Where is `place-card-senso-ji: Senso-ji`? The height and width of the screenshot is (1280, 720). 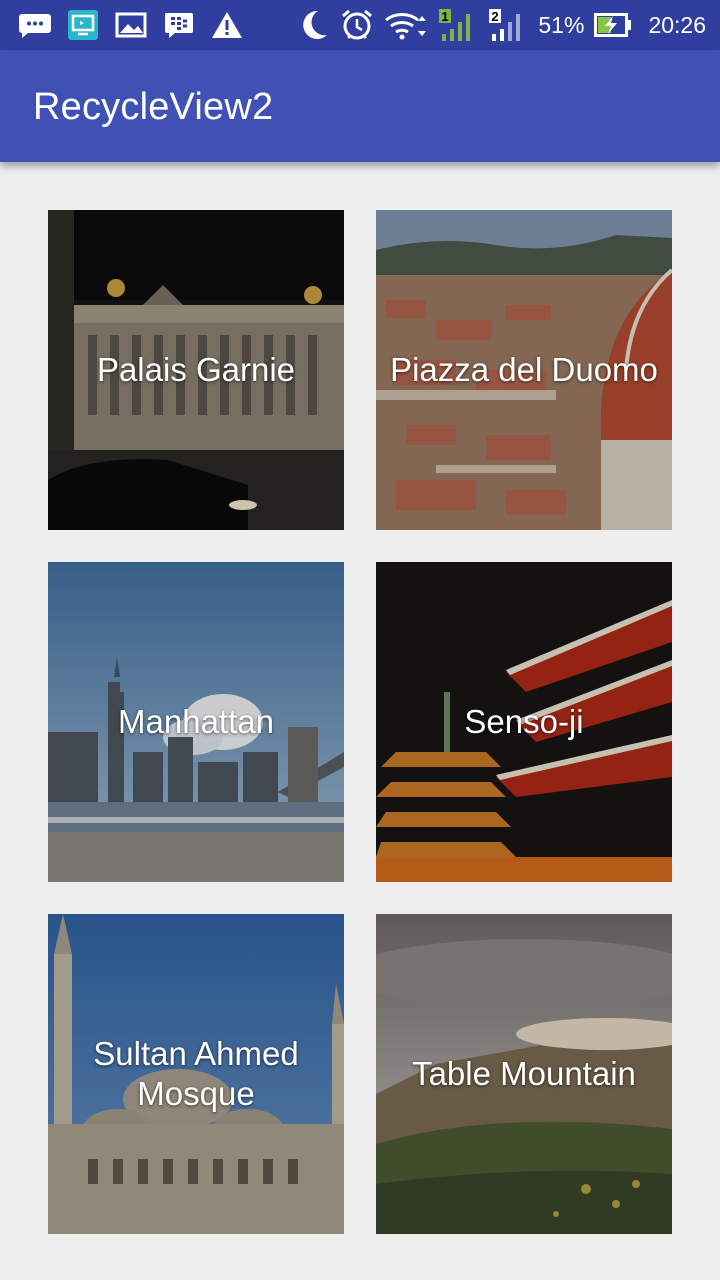
place-card-senso-ji: Senso-ji is located at coordinates (524, 722).